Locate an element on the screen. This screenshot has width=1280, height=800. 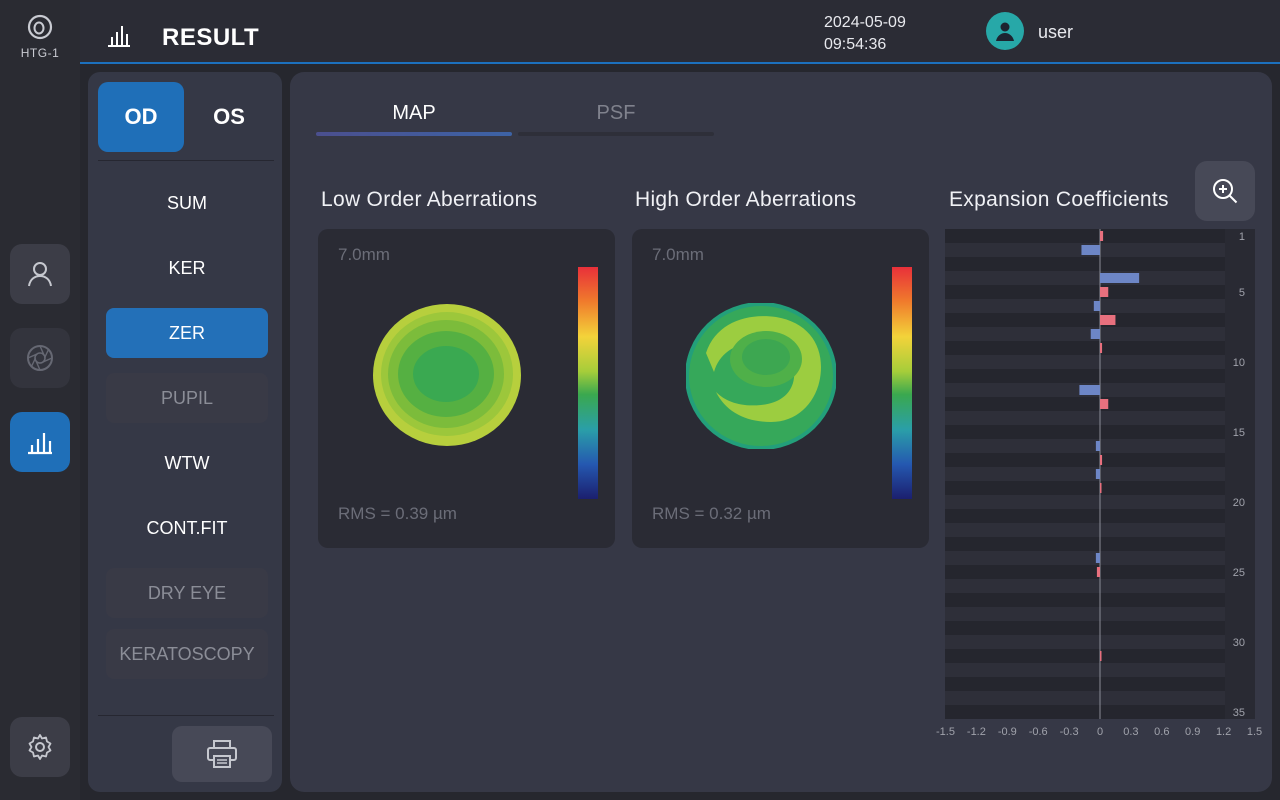
logo-icon is located at coordinates (40, 27).